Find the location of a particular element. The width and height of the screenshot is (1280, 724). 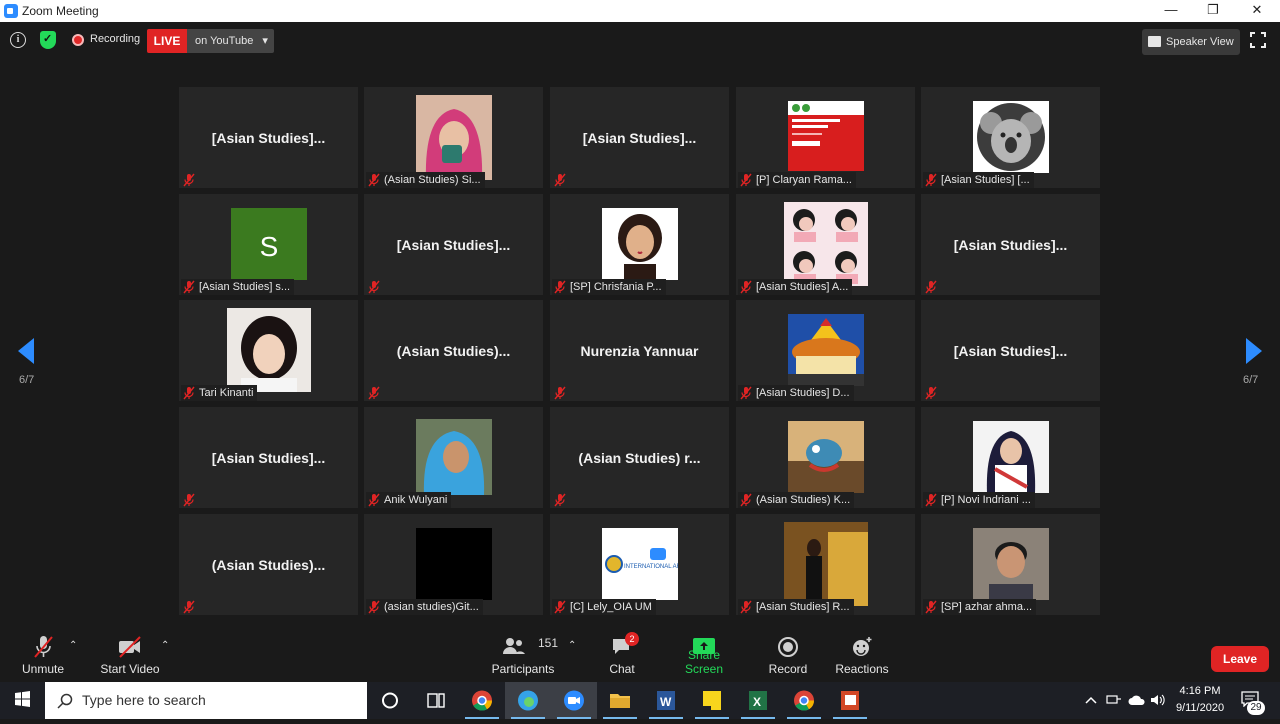

start-video-button: Start Video is located at coordinates (130, 655).